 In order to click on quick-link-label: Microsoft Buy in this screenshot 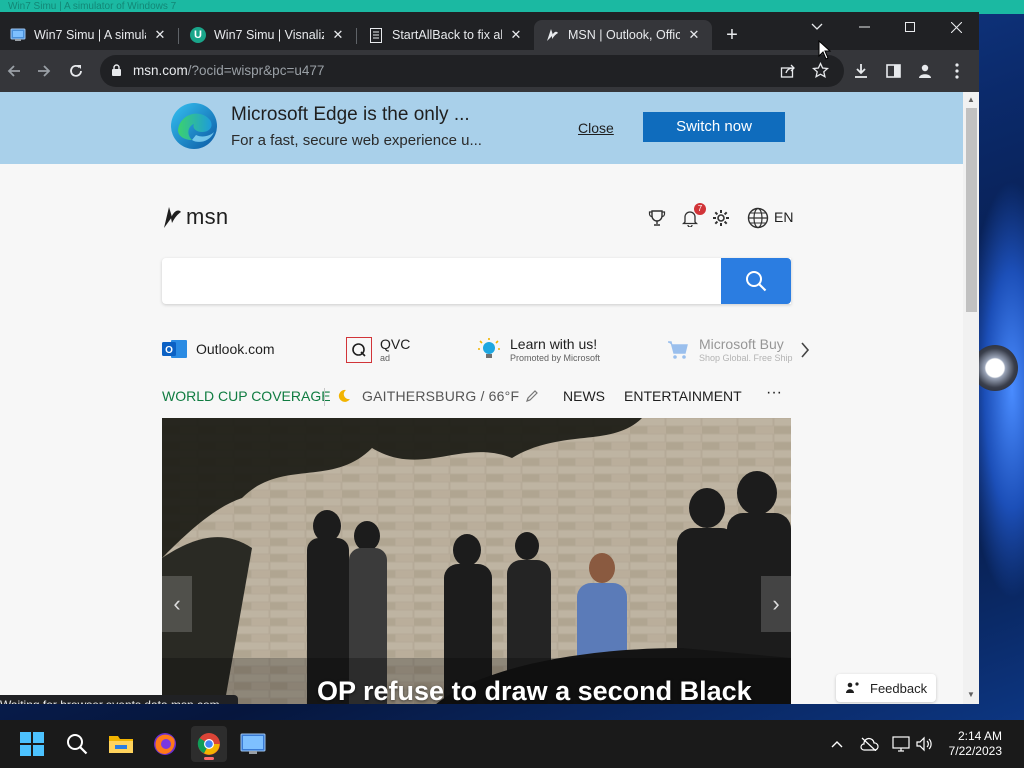, I will do `click(741, 344)`.